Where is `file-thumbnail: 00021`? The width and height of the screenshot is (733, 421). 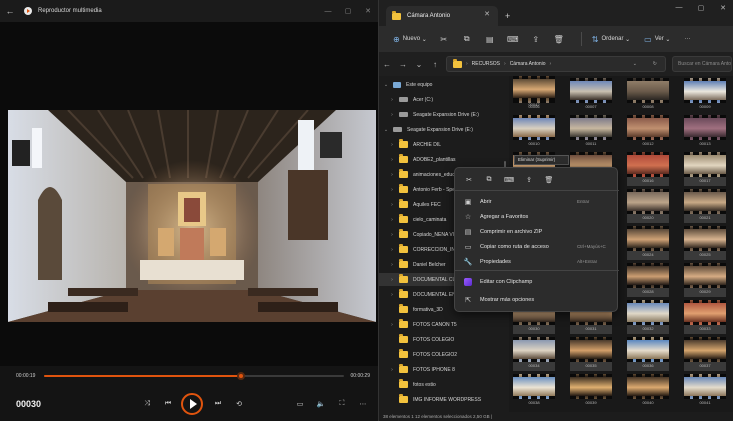
file-thumbnail: 00021 is located at coordinates (705, 206).